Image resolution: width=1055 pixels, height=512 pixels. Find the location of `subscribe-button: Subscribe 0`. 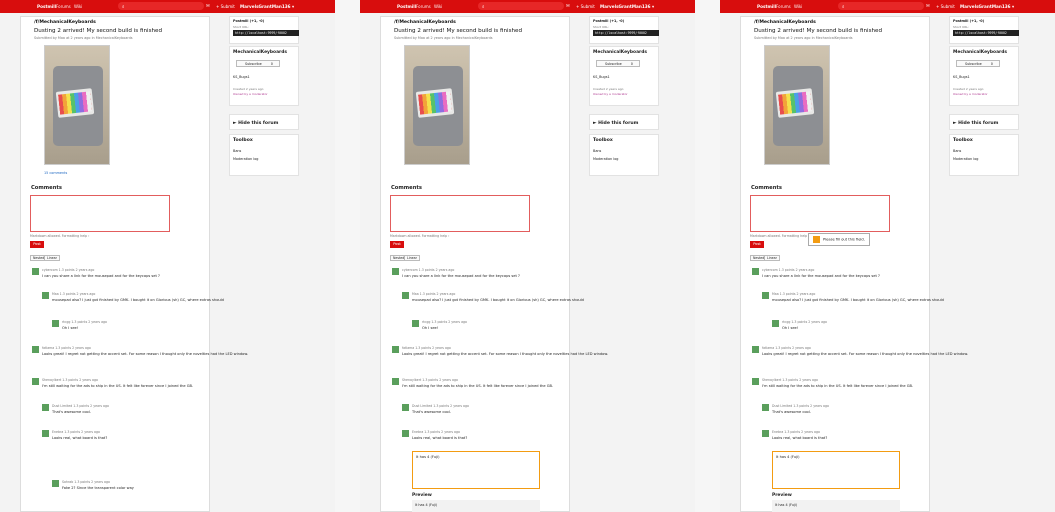

subscribe-button: Subscribe 0 is located at coordinates (258, 63).